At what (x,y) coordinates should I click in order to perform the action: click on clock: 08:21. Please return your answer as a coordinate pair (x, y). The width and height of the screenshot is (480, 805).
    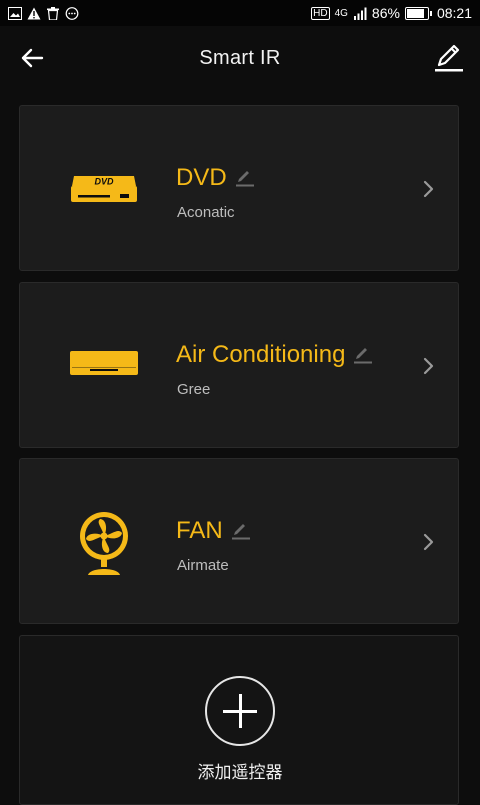
    Looking at the image, I should click on (454, 13).